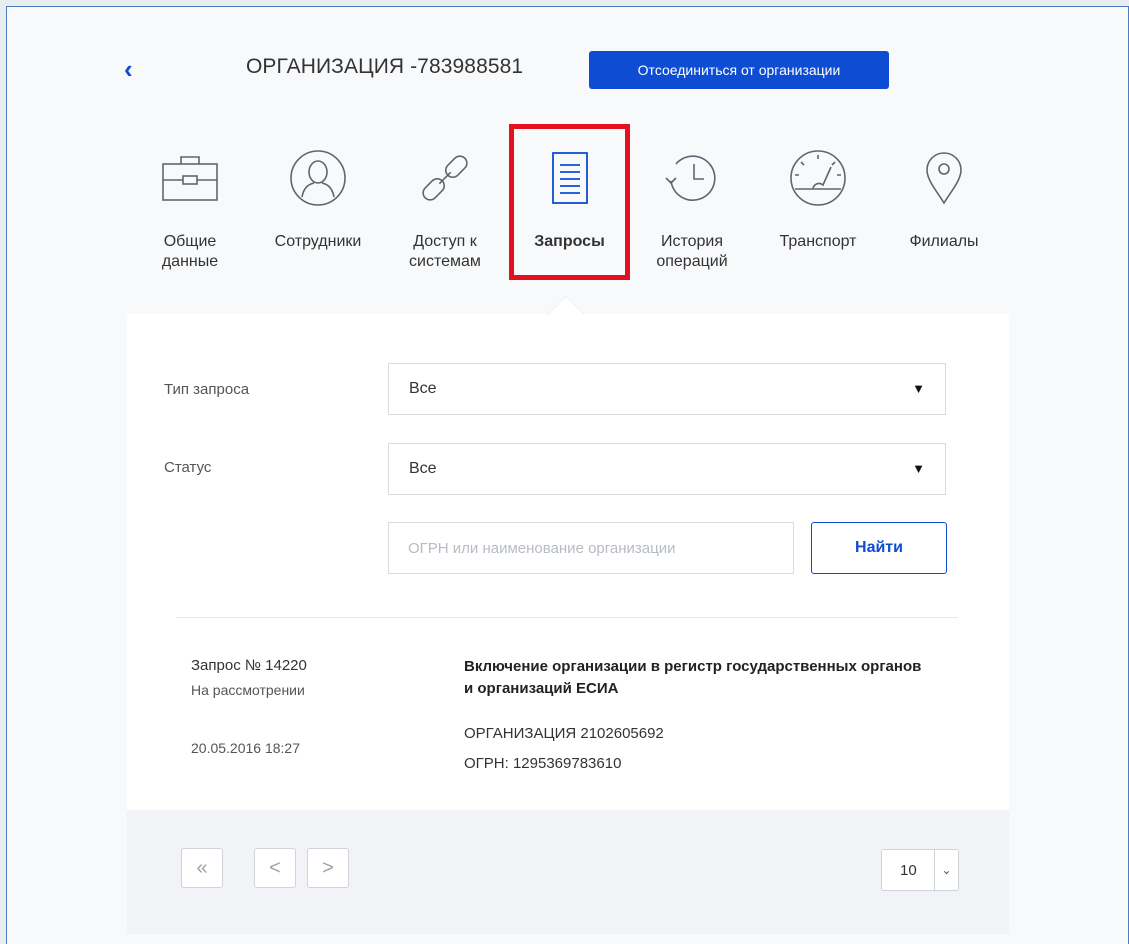  Describe the element at coordinates (818, 178) in the screenshot. I see `speedometer-icon` at that location.